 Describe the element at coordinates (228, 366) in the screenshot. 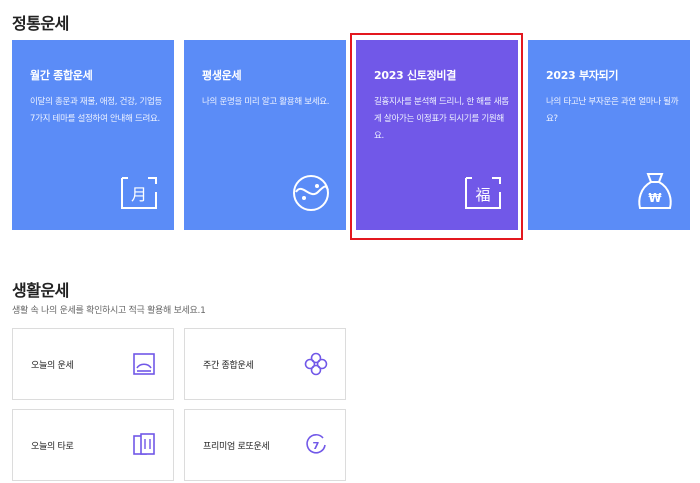

I see `life-item-label: 주간 종합운세` at that location.